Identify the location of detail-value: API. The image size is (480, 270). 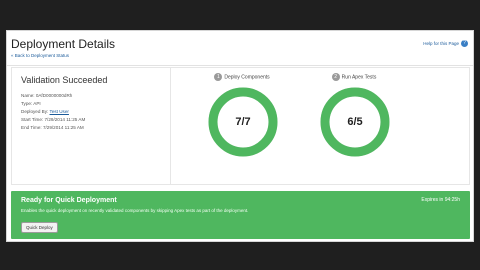
(37, 103).